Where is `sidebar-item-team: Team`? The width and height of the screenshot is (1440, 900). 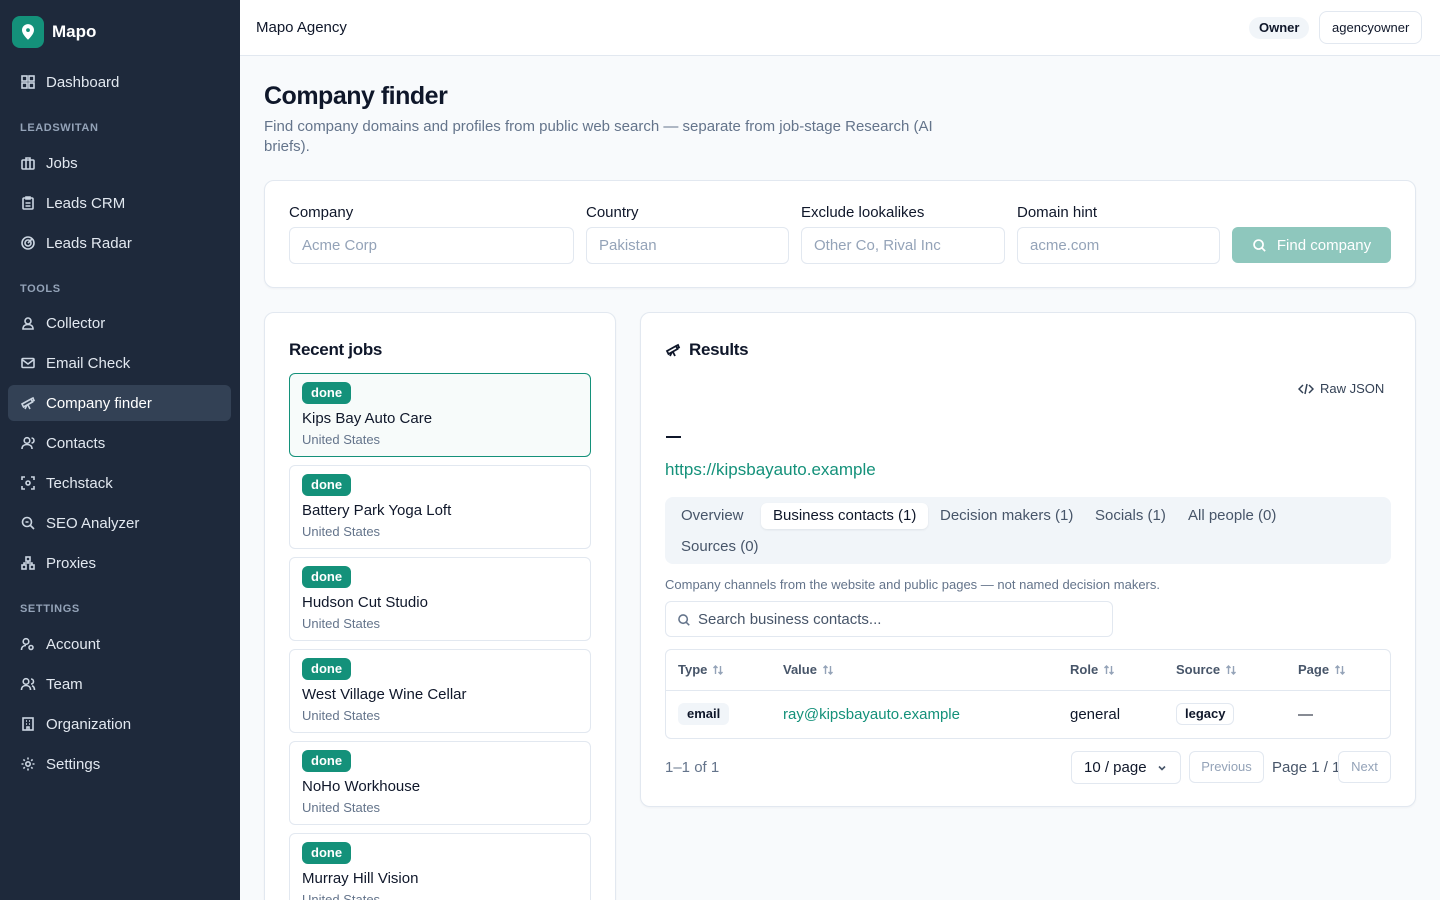
sidebar-item-team: Team is located at coordinates (119, 684).